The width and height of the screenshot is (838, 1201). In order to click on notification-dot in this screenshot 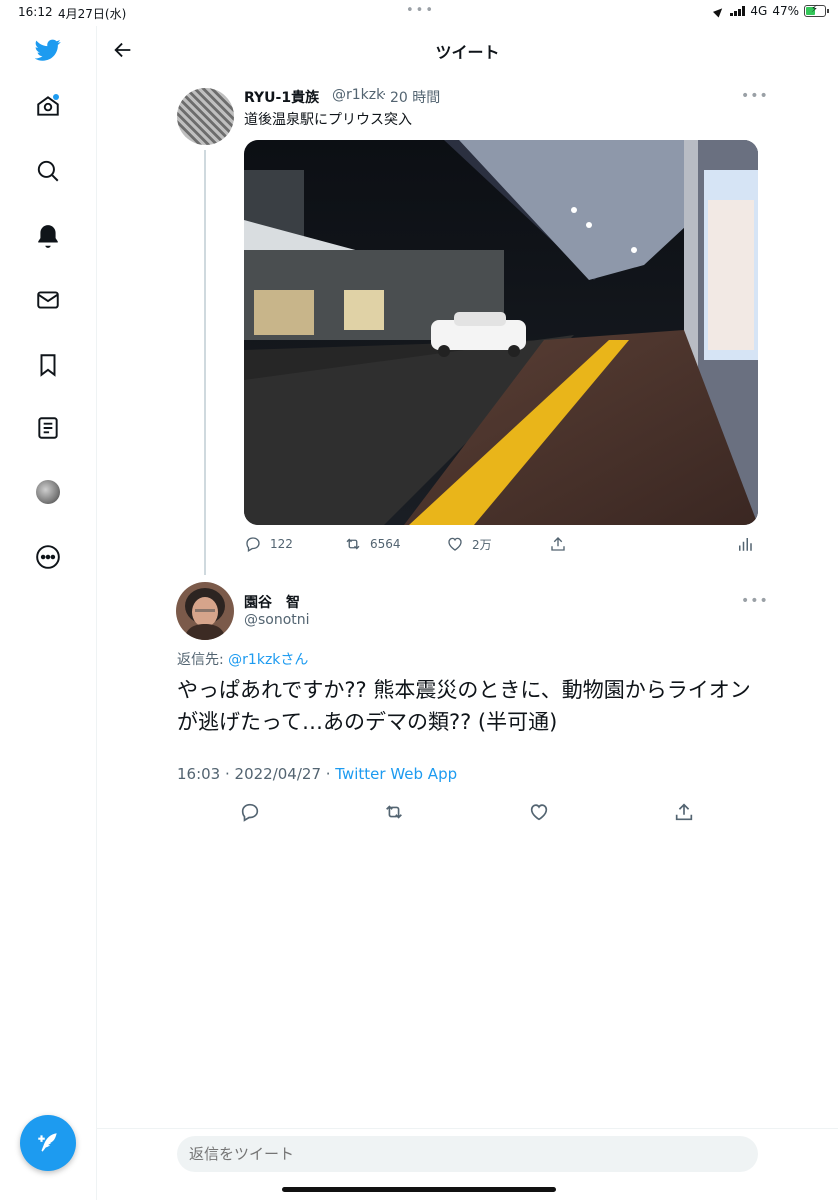, I will do `click(56, 97)`.